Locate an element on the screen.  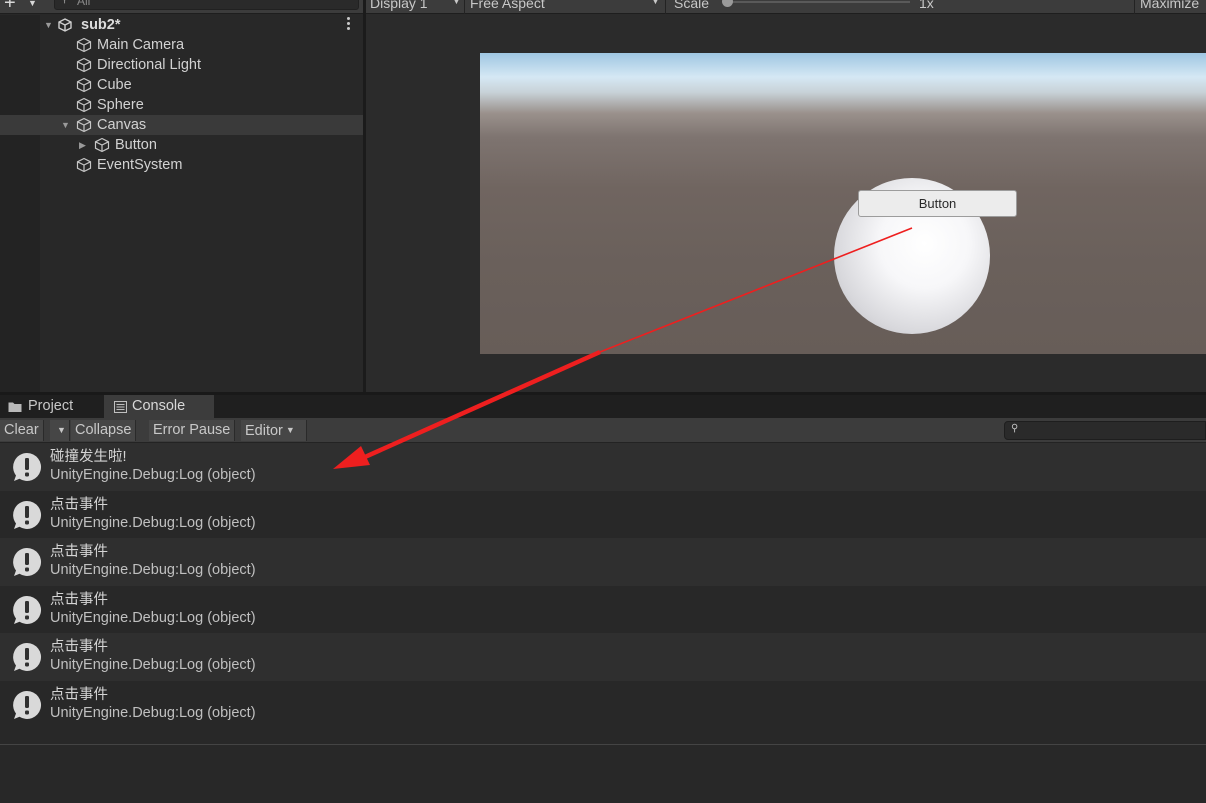
hierarchy-item-label: EventSystem is located at coordinates (140, 165).